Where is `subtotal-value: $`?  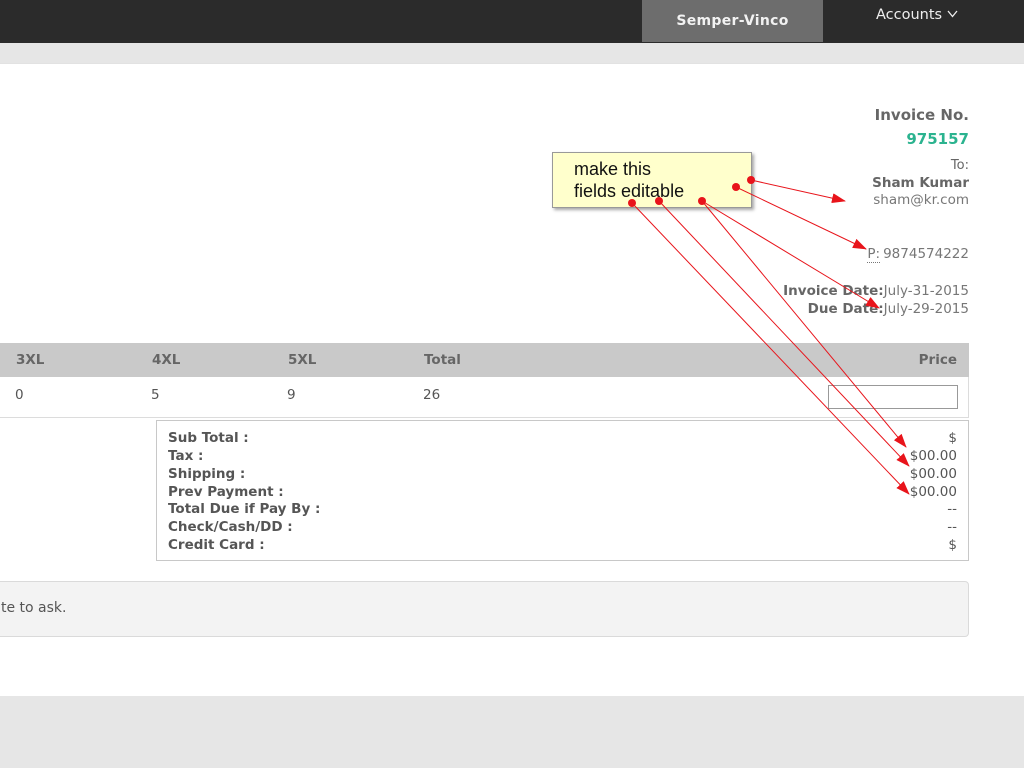 subtotal-value: $ is located at coordinates (952, 438).